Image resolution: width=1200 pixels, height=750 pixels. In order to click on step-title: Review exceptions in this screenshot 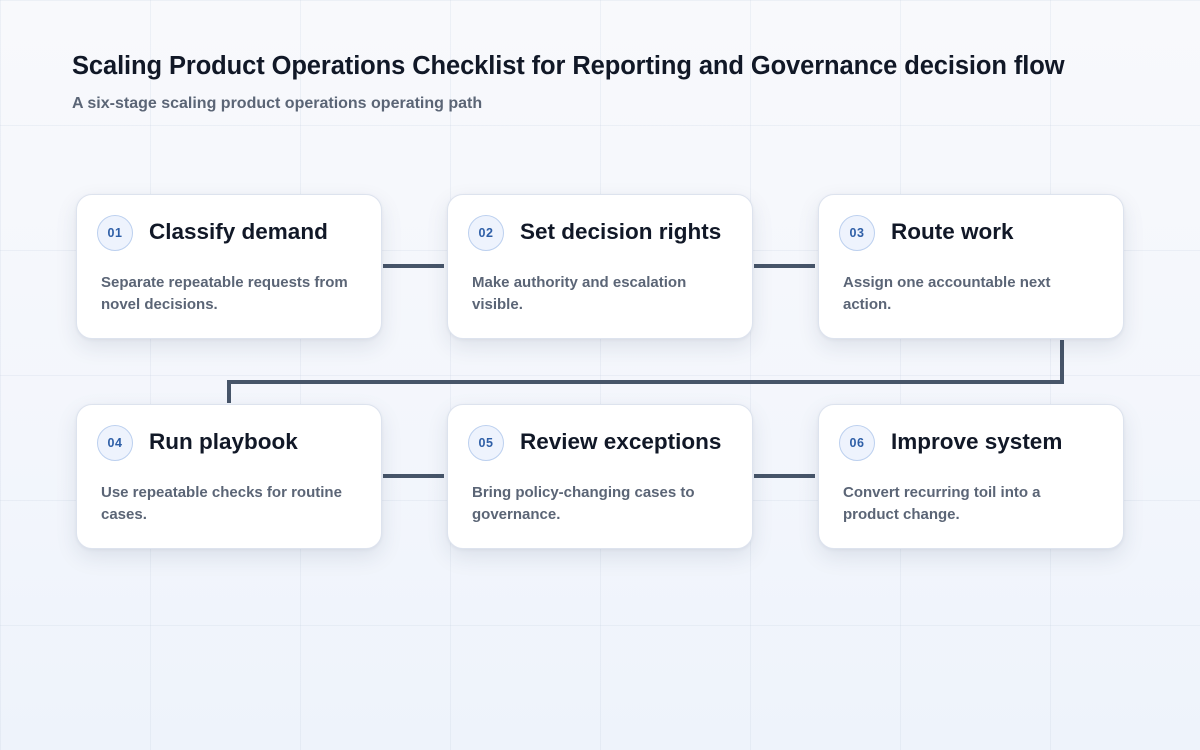, I will do `click(621, 441)`.